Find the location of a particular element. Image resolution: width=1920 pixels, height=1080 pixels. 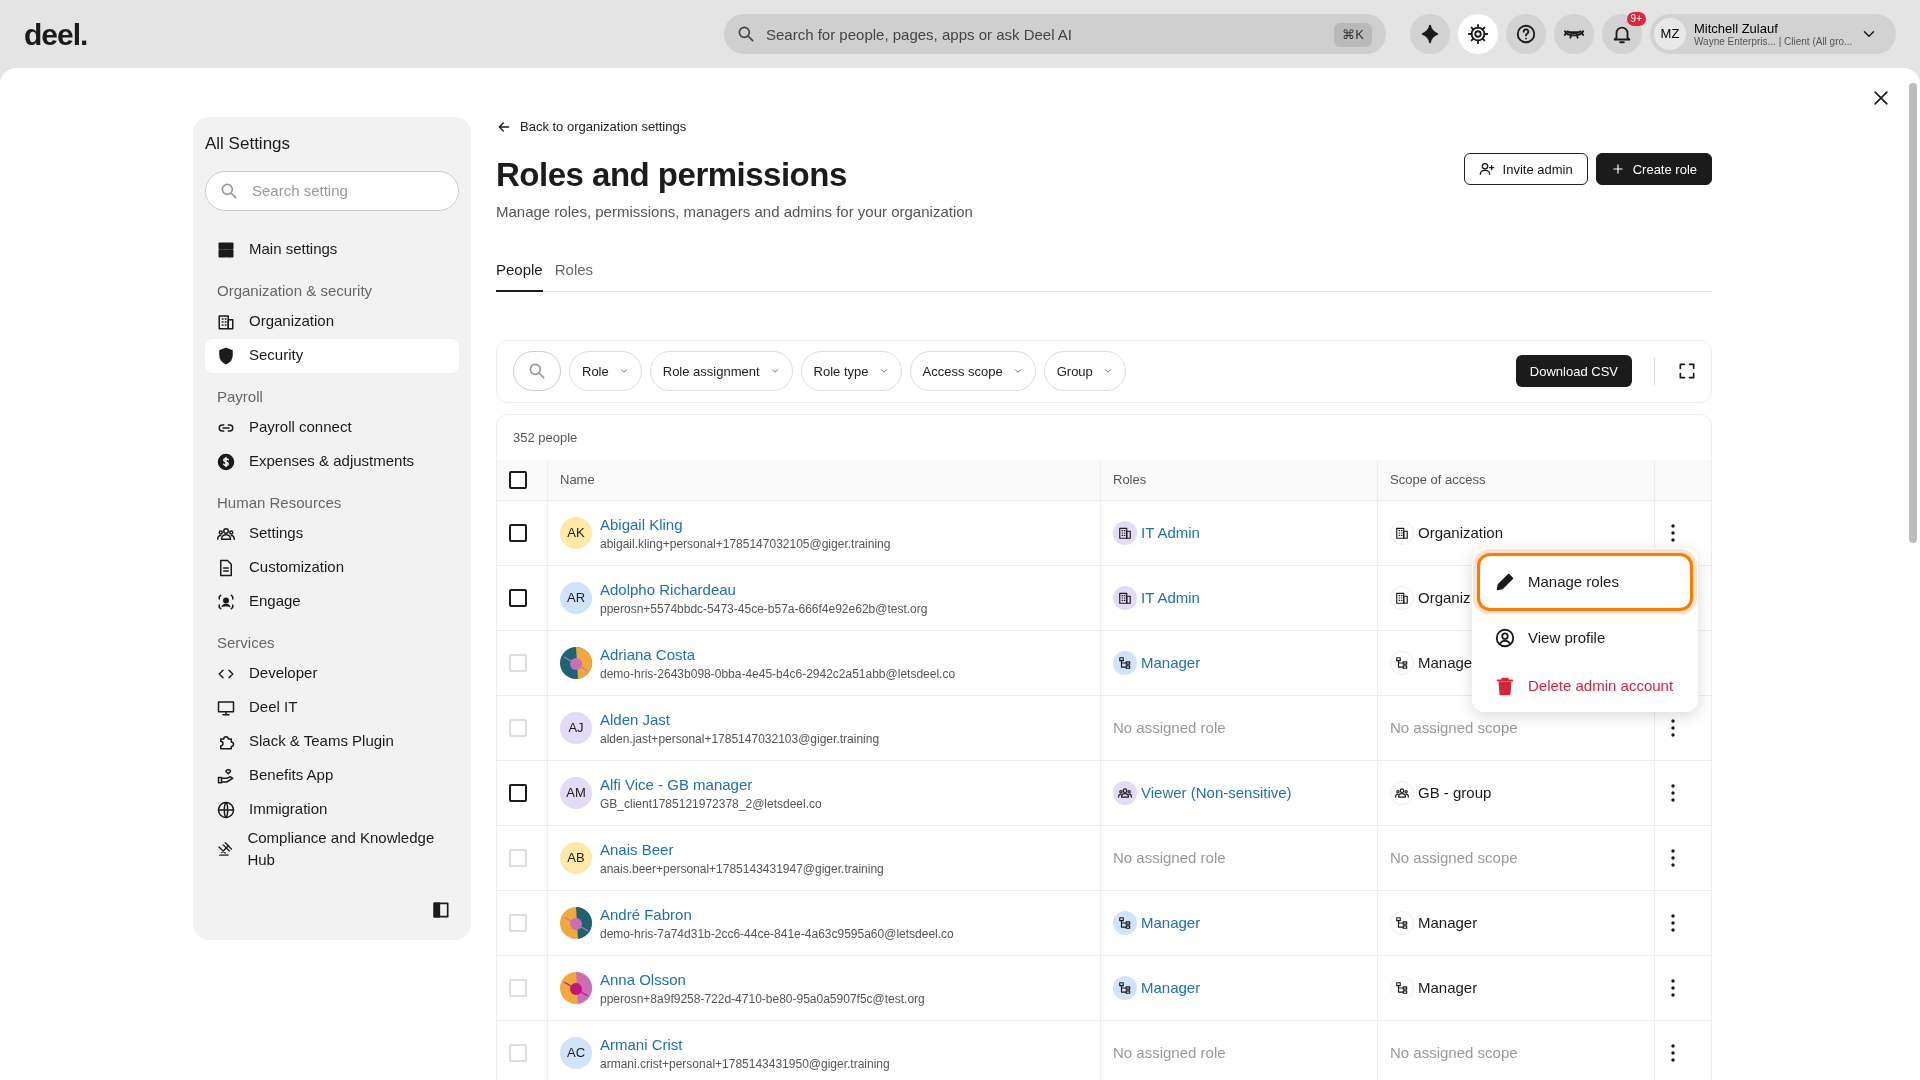

sidebar-item: Benefits App is located at coordinates (332, 775).